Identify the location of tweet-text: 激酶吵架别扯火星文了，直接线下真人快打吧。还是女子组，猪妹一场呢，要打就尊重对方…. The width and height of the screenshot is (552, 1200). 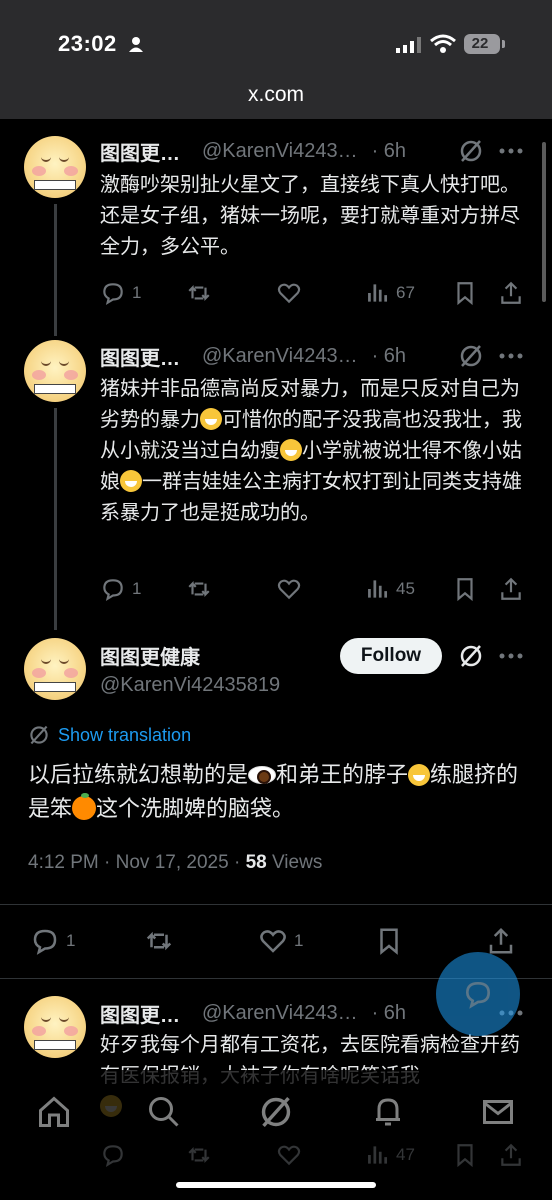
(310, 216).